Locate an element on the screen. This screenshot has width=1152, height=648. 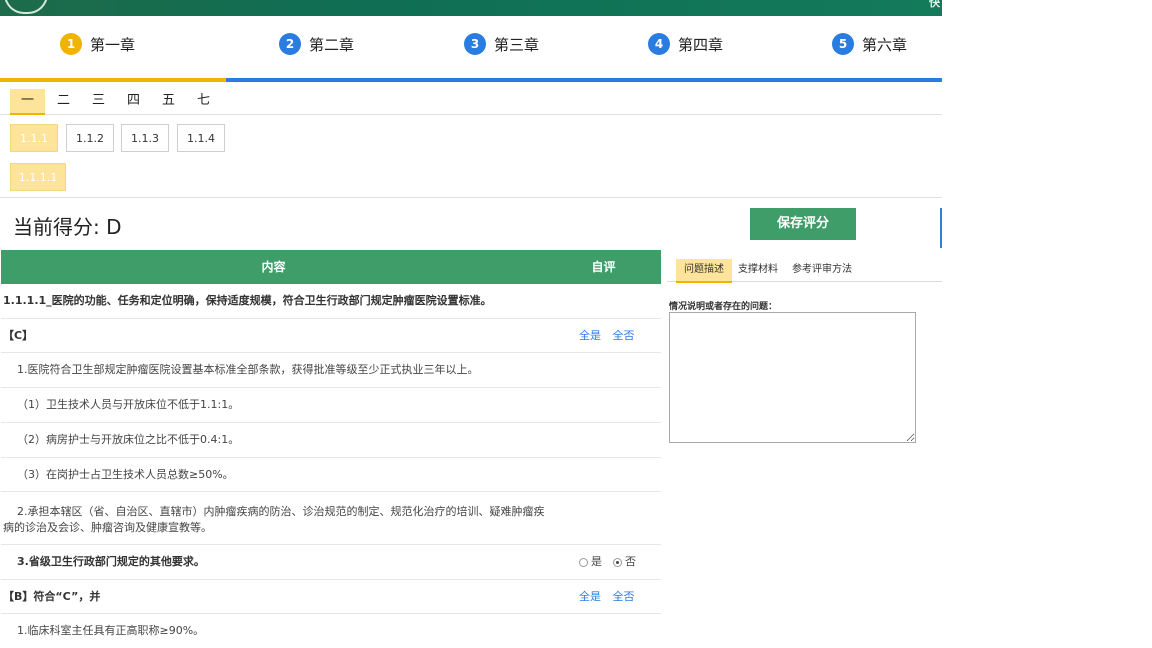
radio-no-label: 否 is located at coordinates (630, 561).